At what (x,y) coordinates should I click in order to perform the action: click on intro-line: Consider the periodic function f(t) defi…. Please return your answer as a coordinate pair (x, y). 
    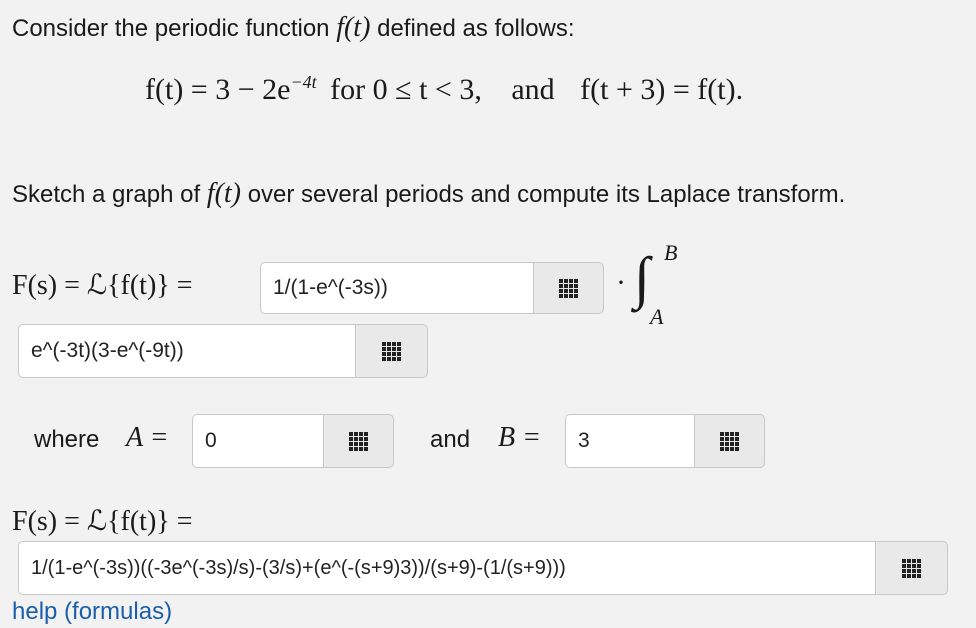
    Looking at the image, I should click on (293, 28).